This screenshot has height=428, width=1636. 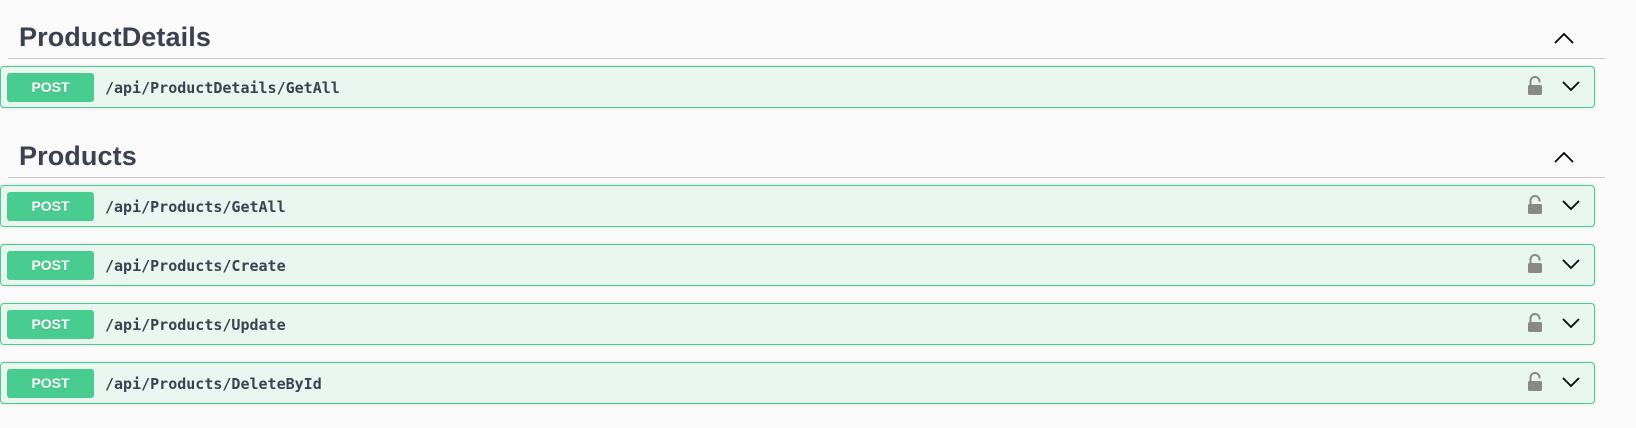 I want to click on tag-section-productdetails: ProductDetails, so click(x=806, y=32).